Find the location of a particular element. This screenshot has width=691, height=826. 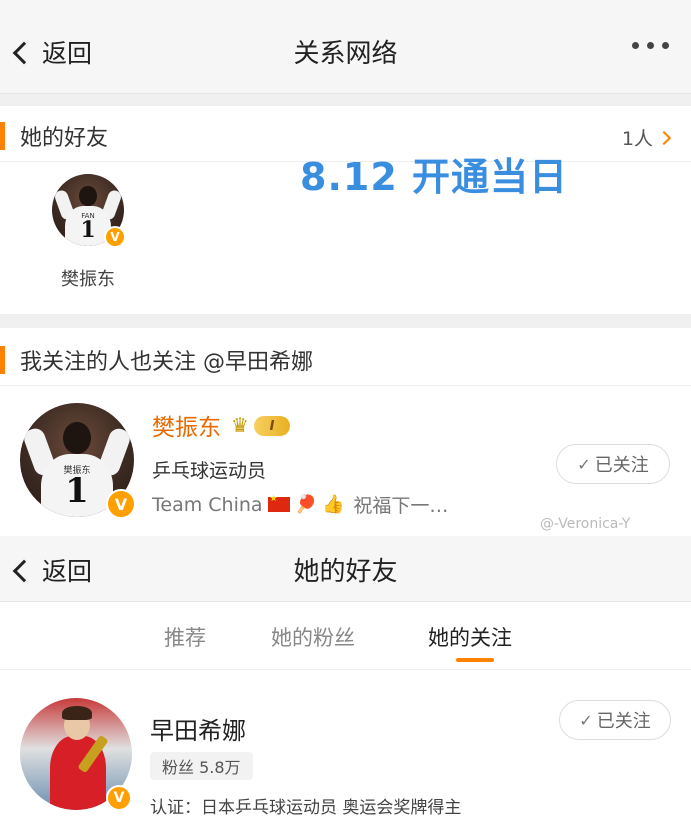

page-title: 她的好友 is located at coordinates (345, 572).